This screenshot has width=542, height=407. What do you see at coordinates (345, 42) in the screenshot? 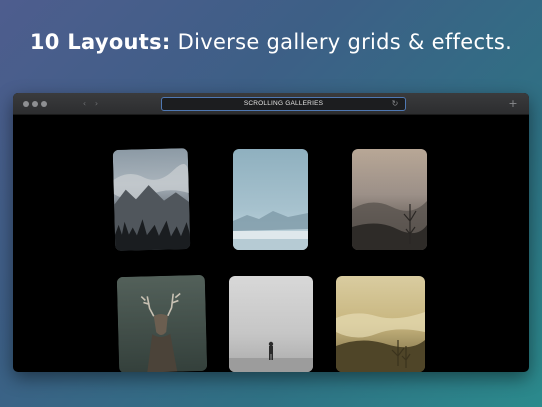
I see `headline-rest: Diverse gallery grids & effects.` at bounding box center [345, 42].